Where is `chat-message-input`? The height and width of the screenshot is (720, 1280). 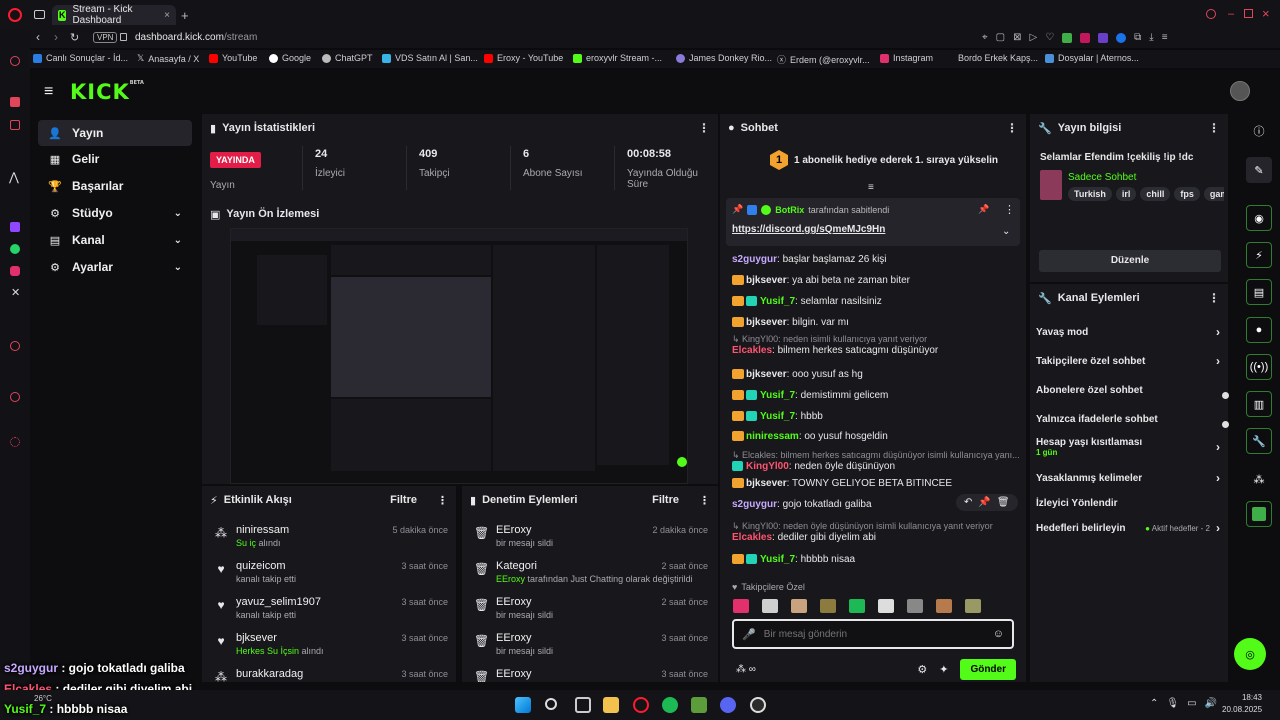 chat-message-input is located at coordinates (868, 634).